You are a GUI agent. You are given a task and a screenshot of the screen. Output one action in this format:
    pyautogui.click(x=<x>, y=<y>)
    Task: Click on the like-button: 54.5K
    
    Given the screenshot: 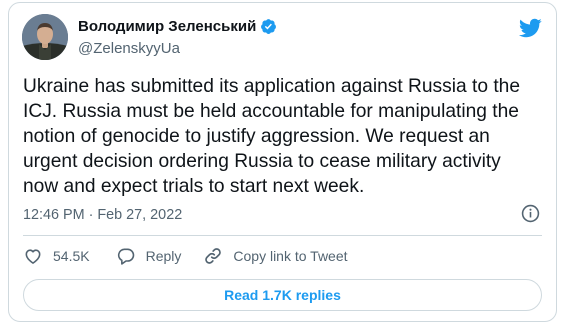 What is the action you would take?
    pyautogui.click(x=56, y=256)
    